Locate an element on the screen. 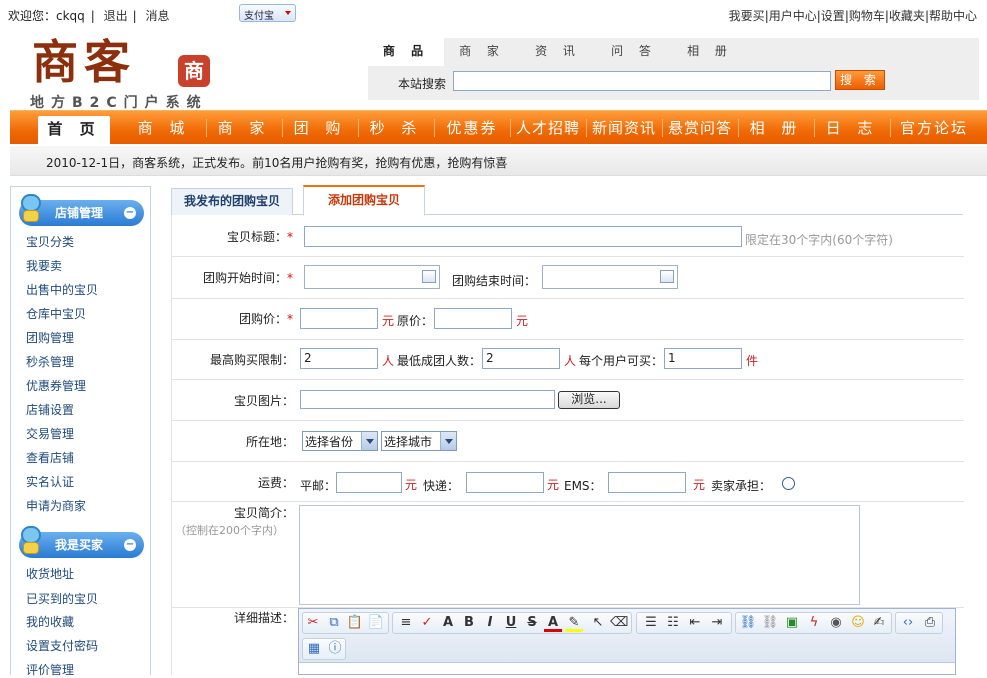 This screenshot has width=987, height=678. nav-home: 首 页 is located at coordinates (74, 130).